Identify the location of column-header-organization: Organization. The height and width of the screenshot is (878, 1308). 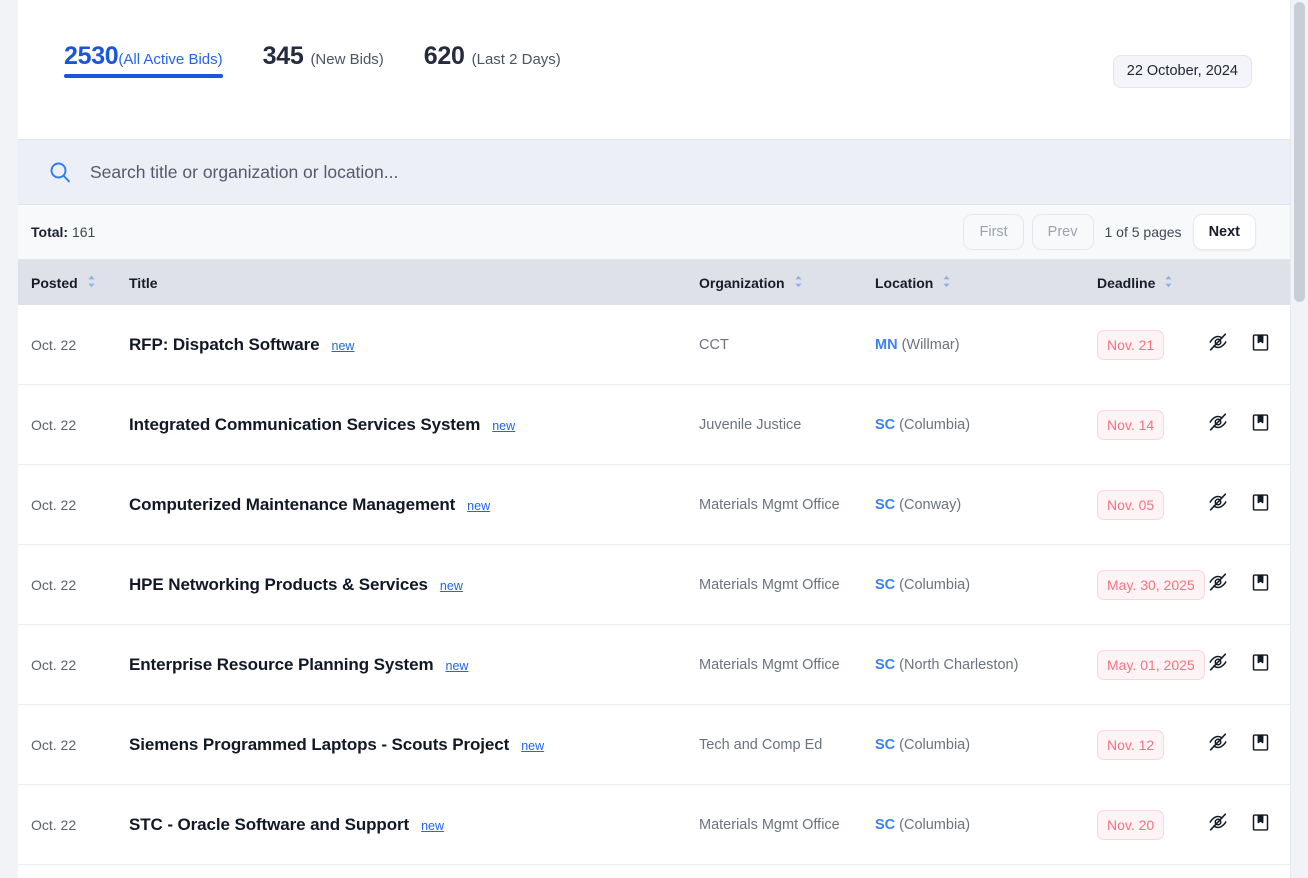
(787, 283).